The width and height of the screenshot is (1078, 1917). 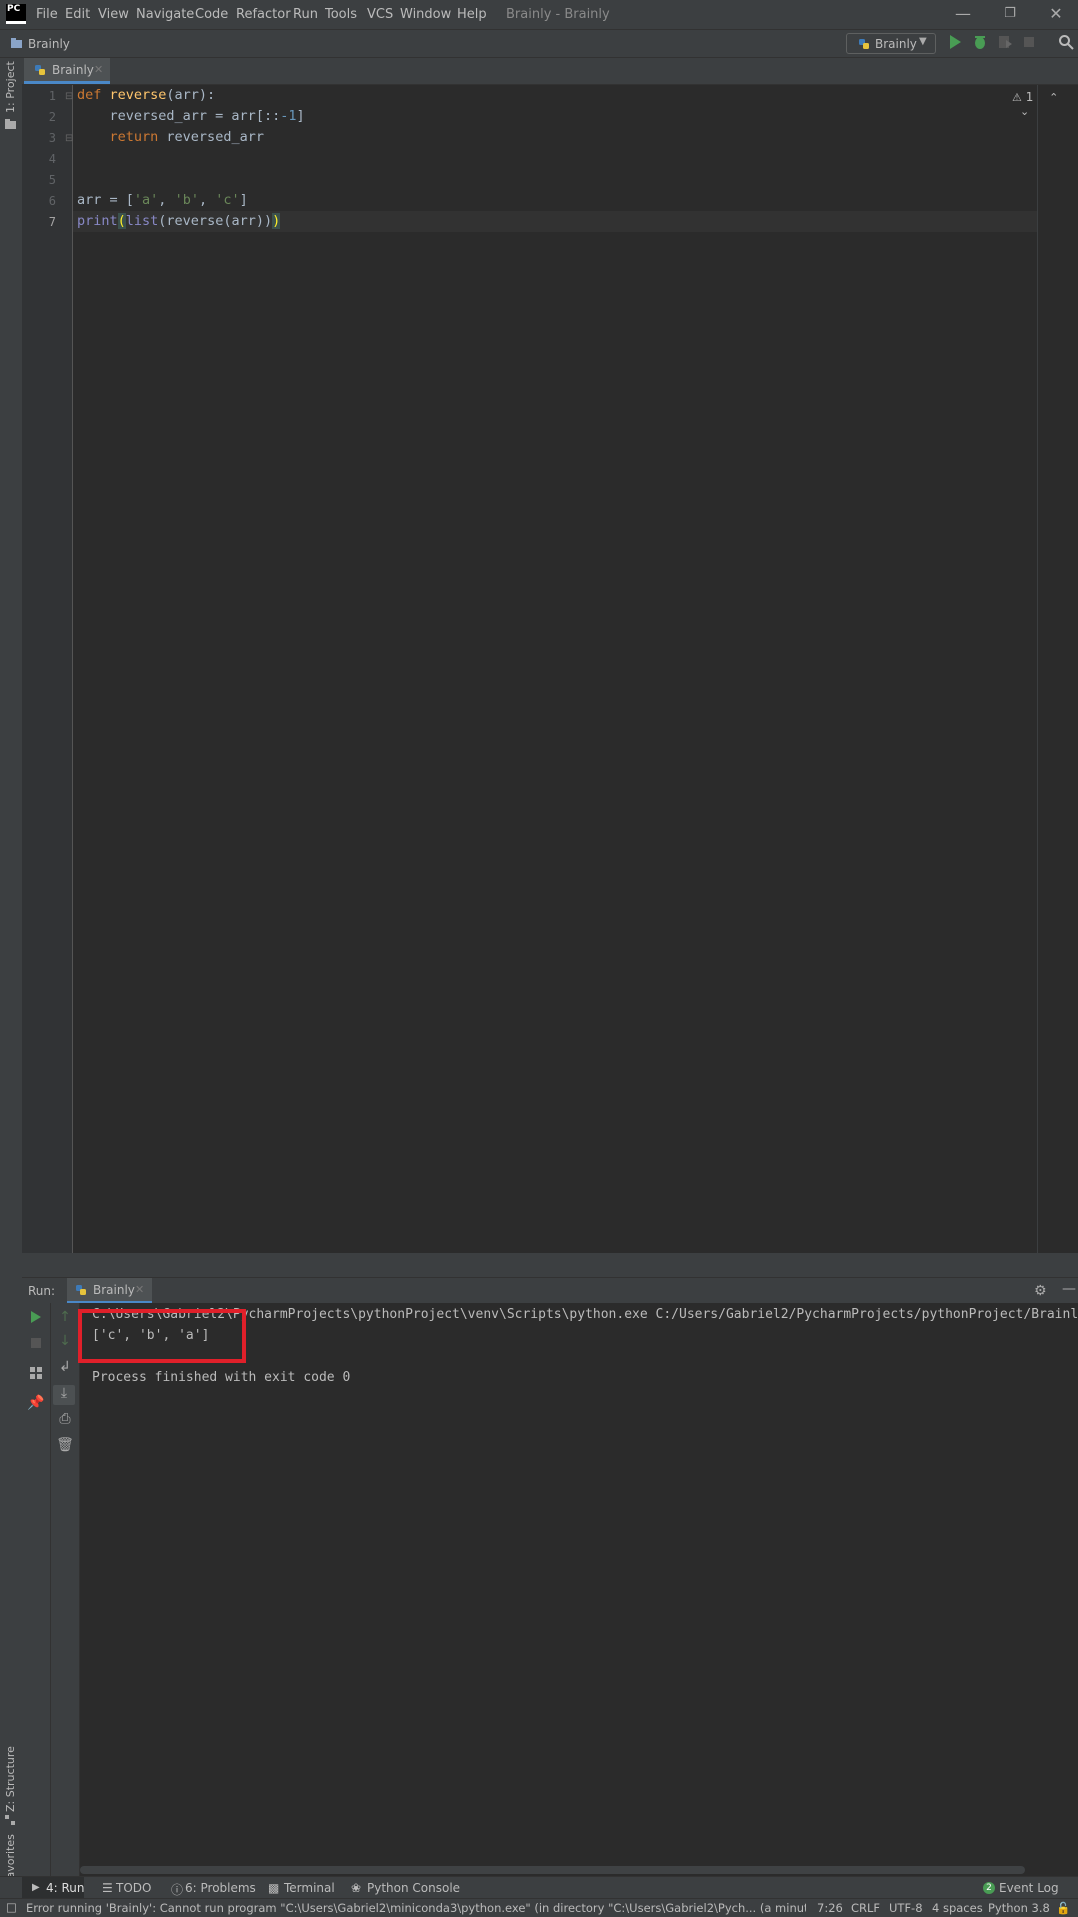 What do you see at coordinates (558, 14) in the screenshot?
I see `window-title: Brainly - Brainly` at bounding box center [558, 14].